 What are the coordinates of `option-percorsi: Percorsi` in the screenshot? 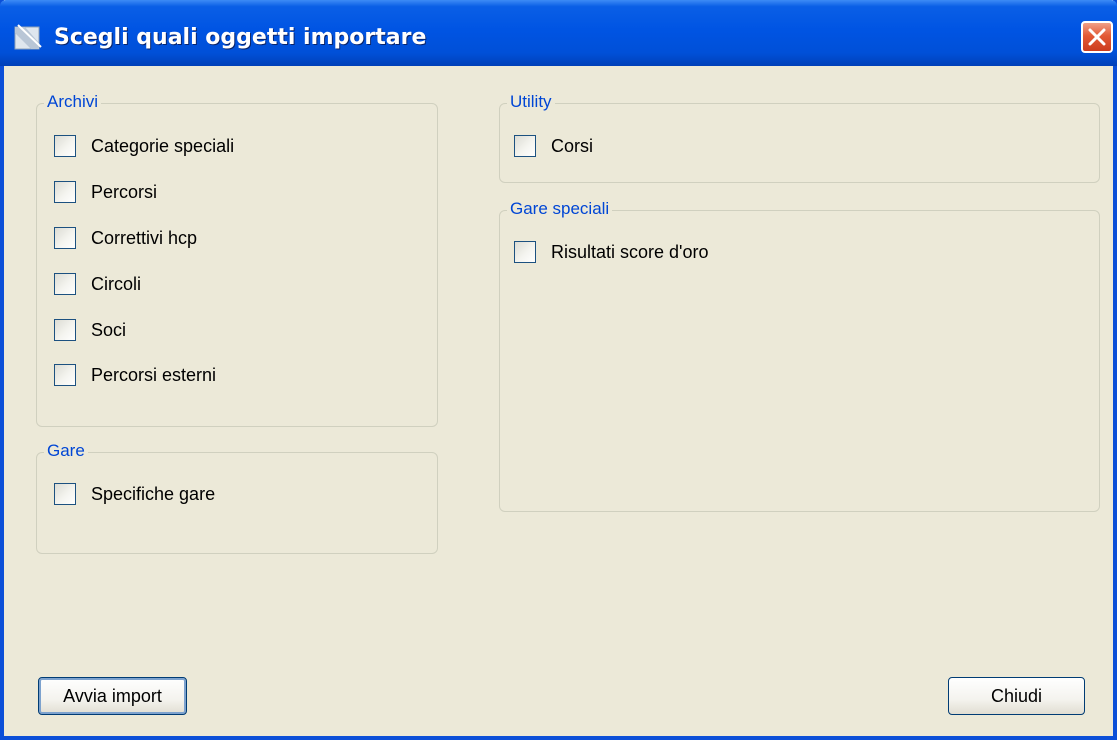 It's located at (105, 192).